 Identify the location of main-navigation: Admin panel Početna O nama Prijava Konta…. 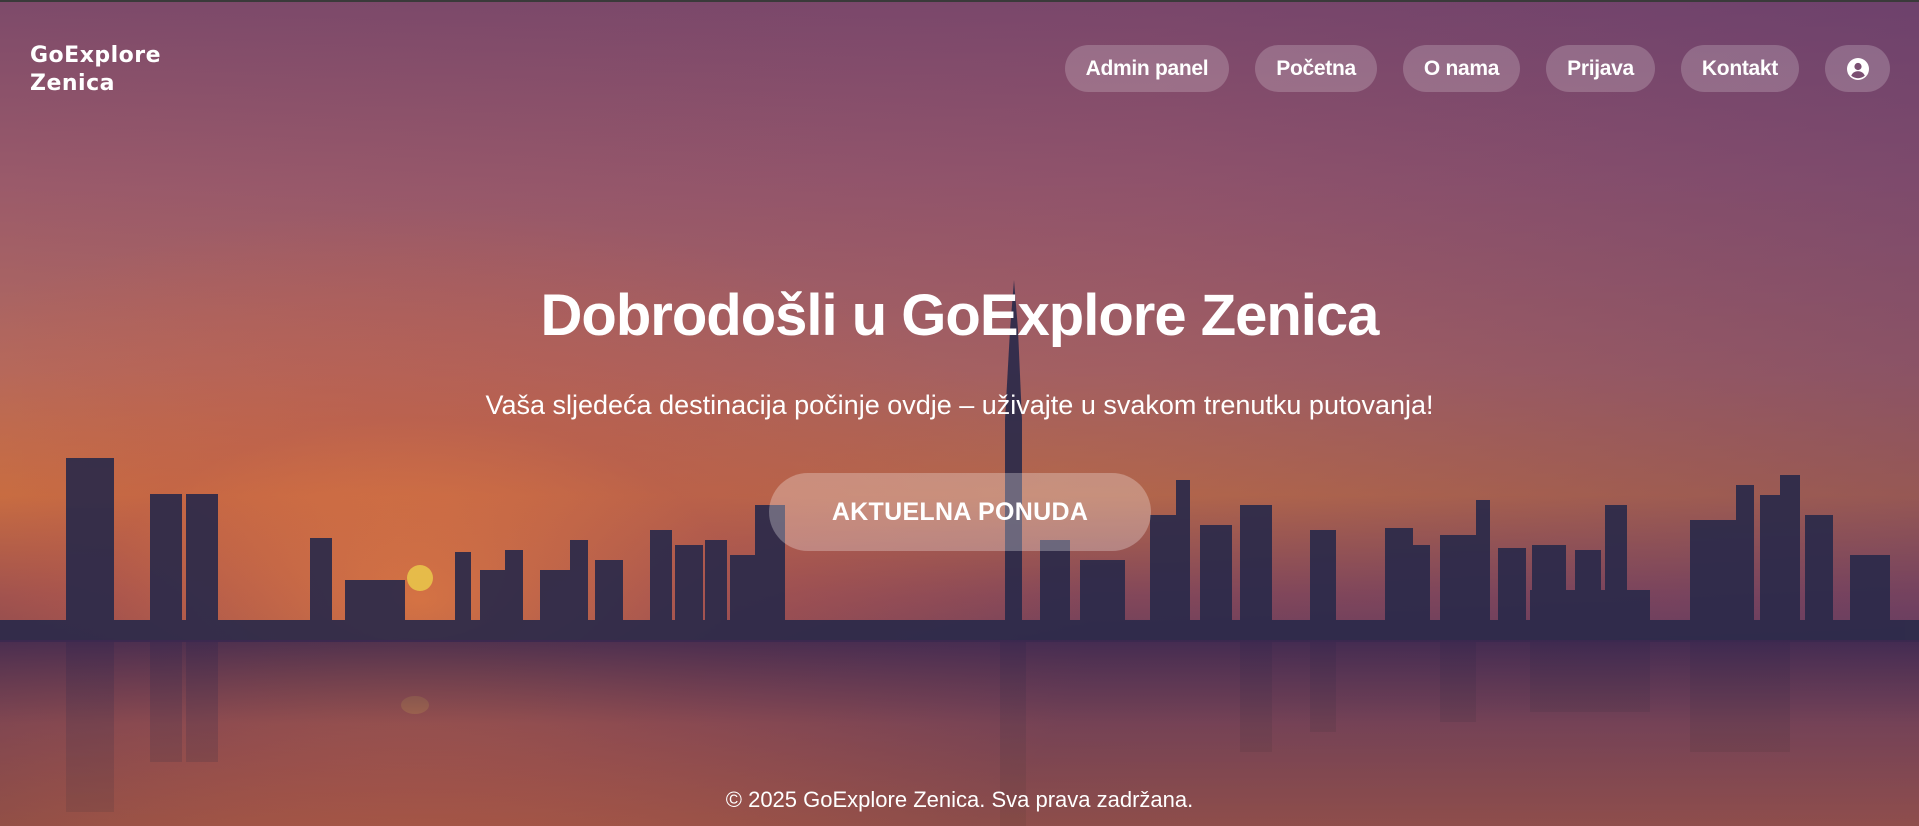
(1477, 68).